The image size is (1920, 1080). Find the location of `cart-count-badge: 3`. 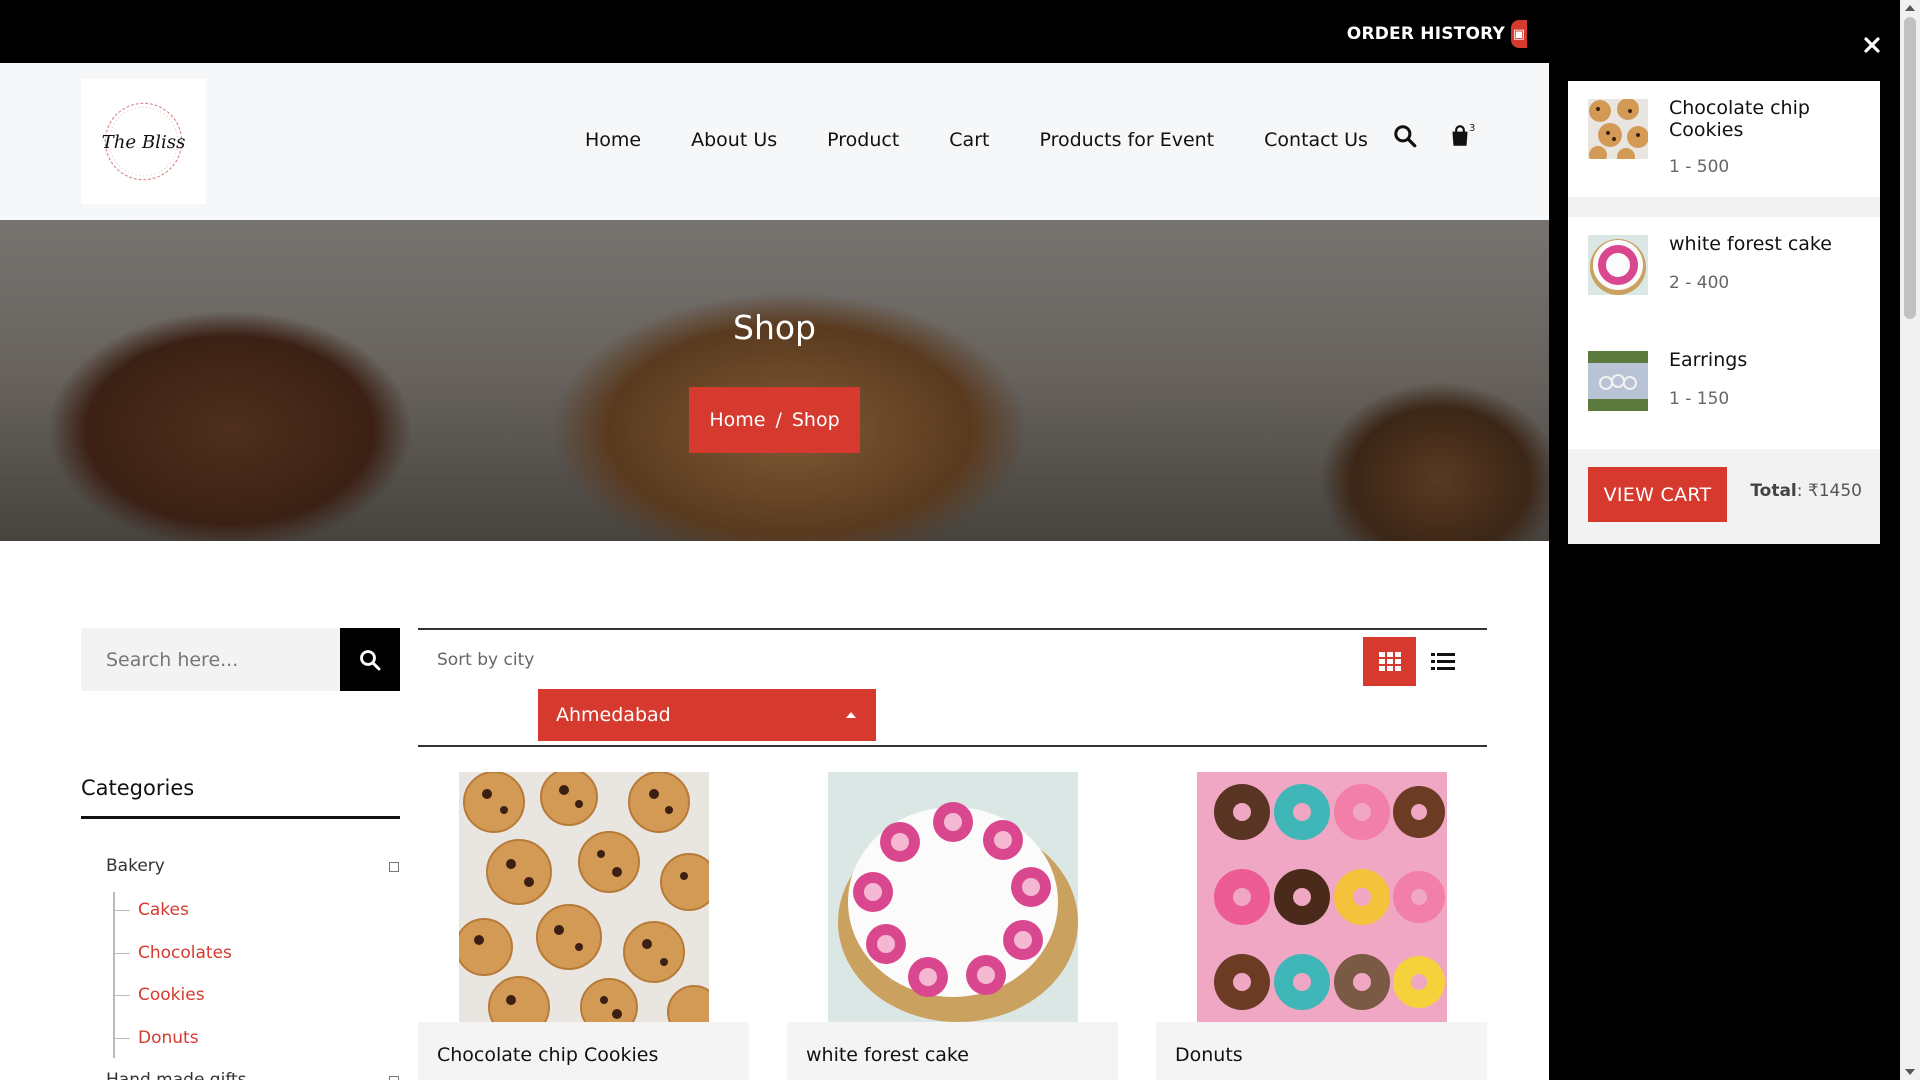

cart-count-badge: 3 is located at coordinates (1472, 128).